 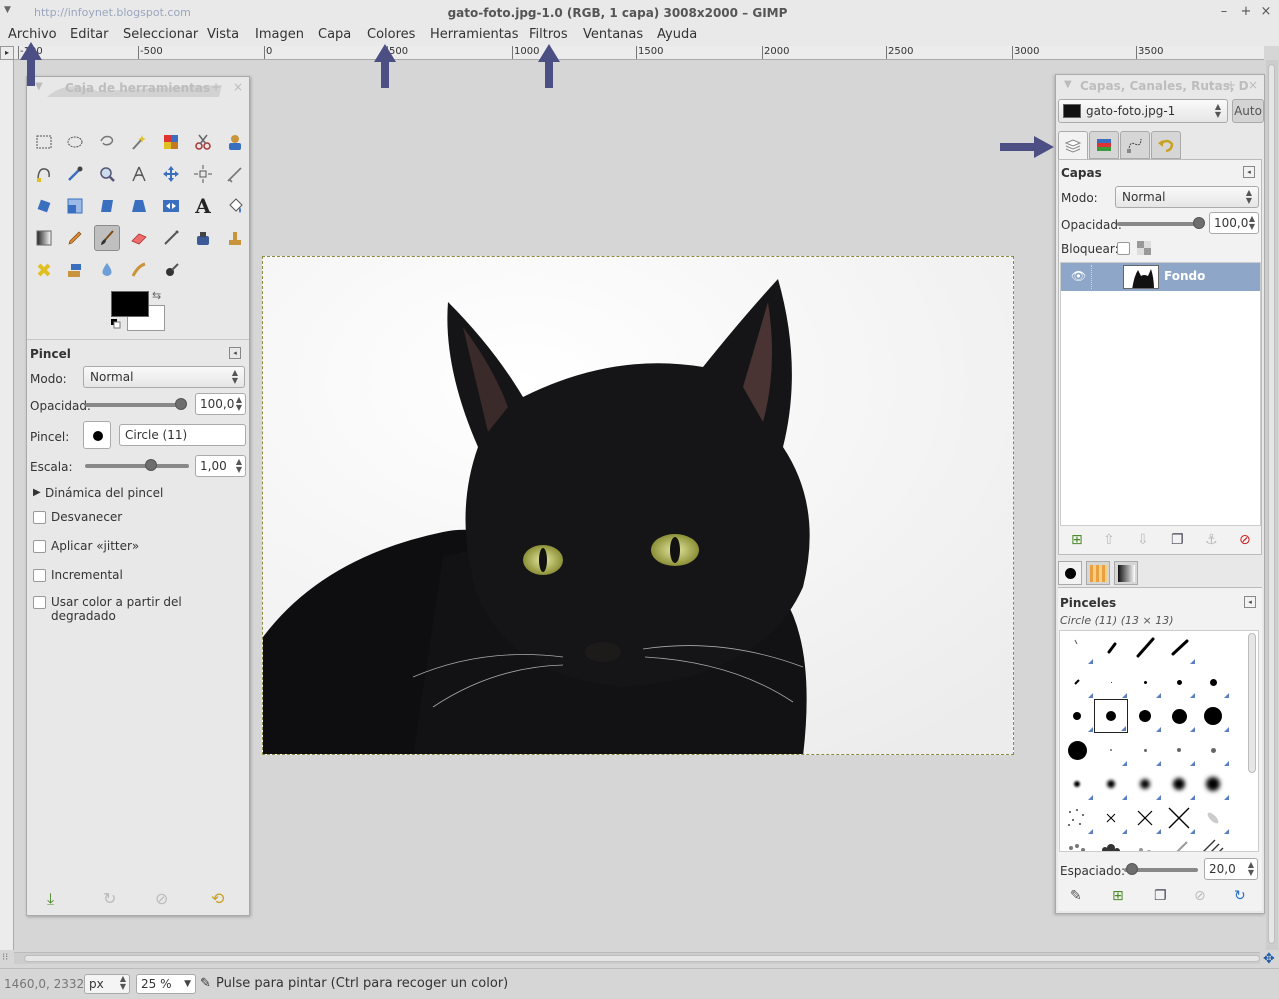 What do you see at coordinates (217, 898) in the screenshot?
I see `reset-options-icon: ⟲` at bounding box center [217, 898].